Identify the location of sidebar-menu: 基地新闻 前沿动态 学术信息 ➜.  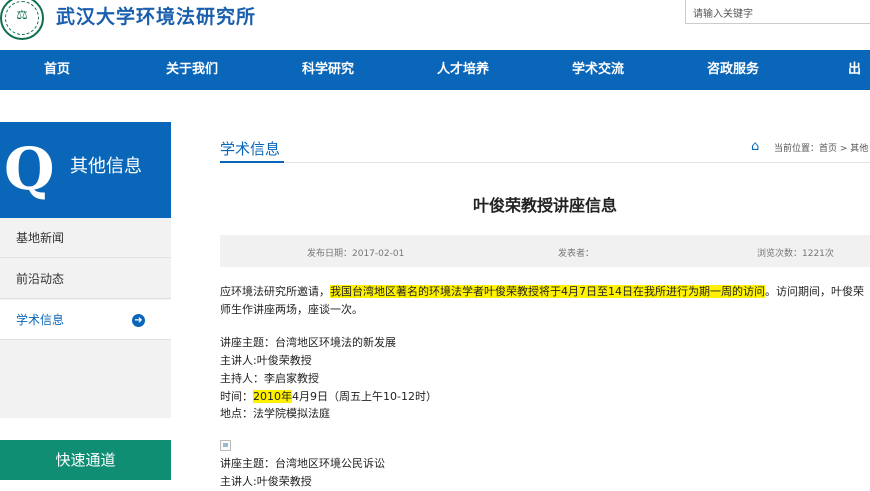
(85, 318).